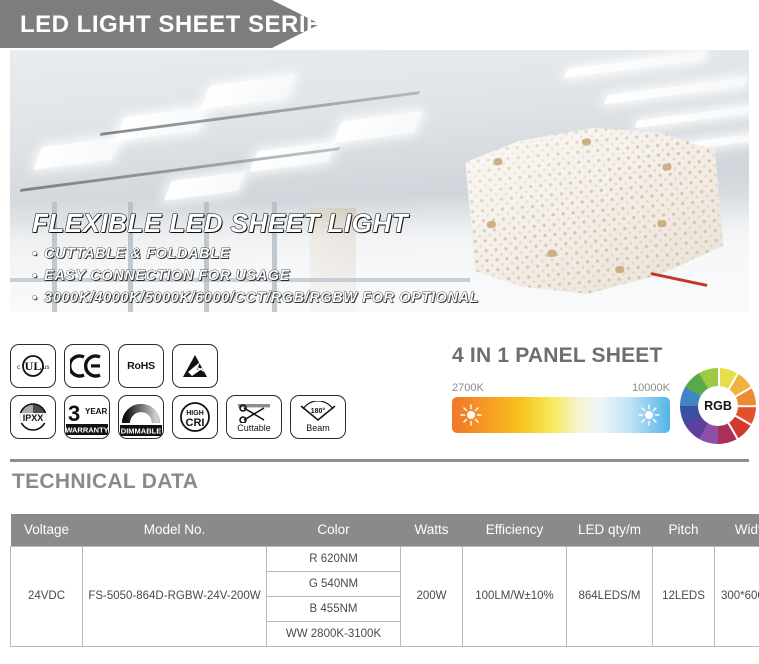 Image resolution: width=759 pixels, height=664 pixels. What do you see at coordinates (46, 596) in the screenshot?
I see `cell-voltage: 24VDC` at bounding box center [46, 596].